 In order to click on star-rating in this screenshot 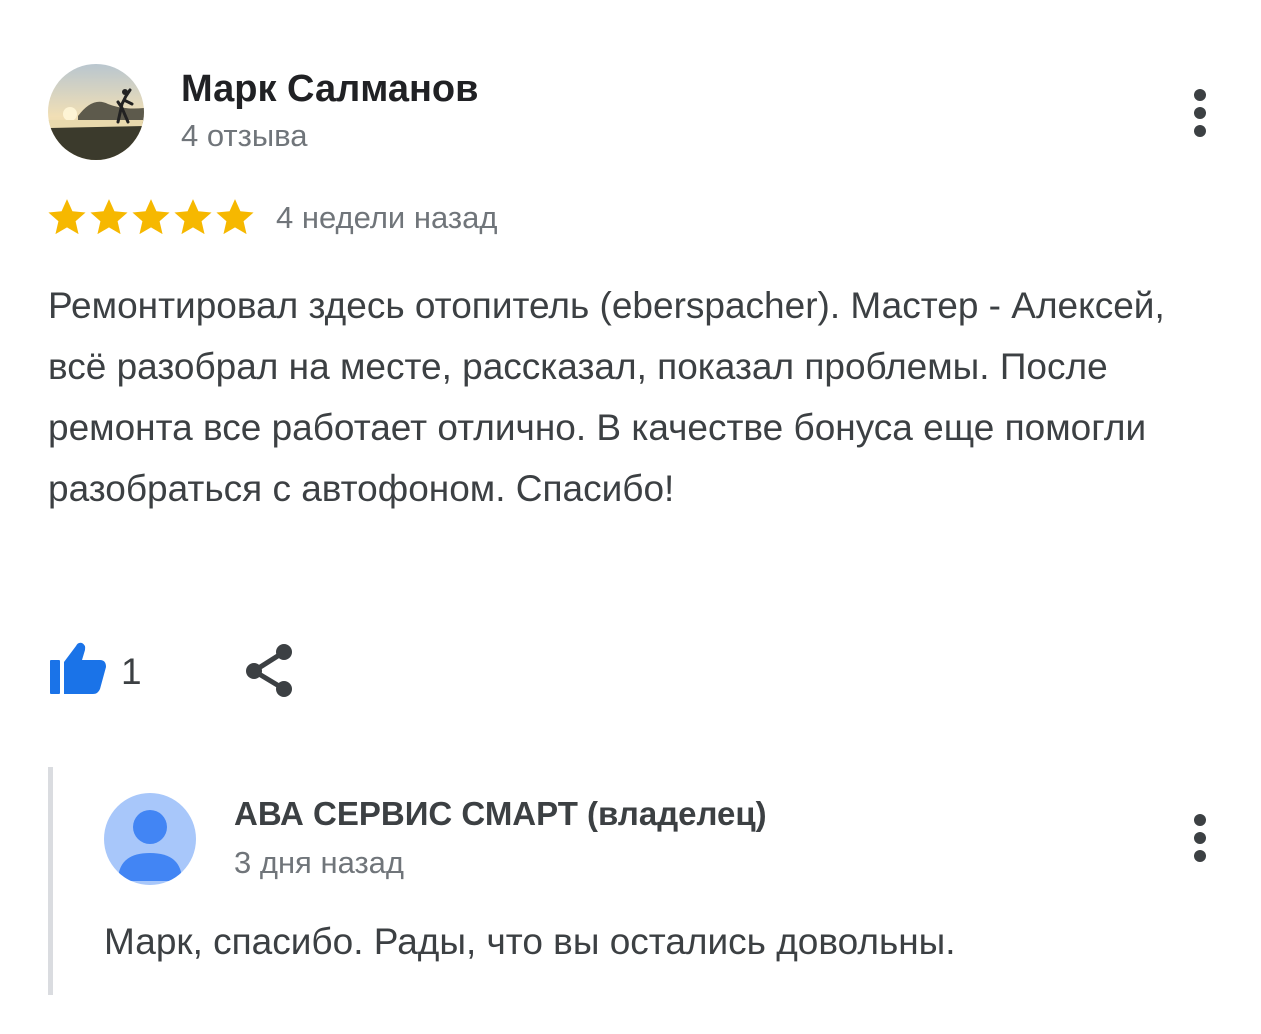, I will do `click(151, 218)`.